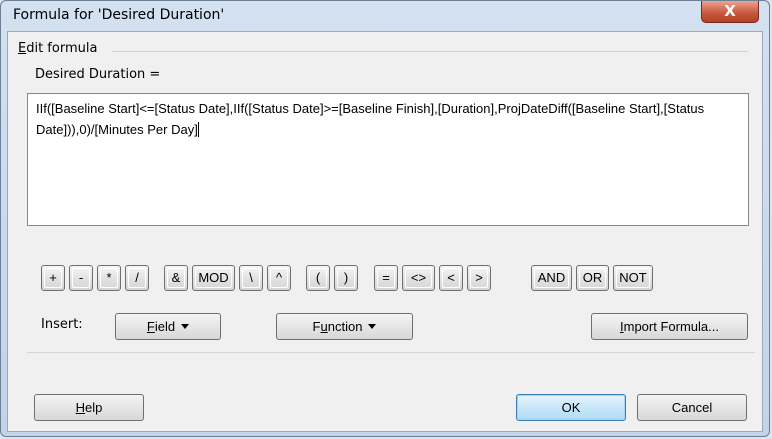 This screenshot has height=439, width=772. Describe the element at coordinates (451, 278) in the screenshot. I see `operator-less-than-button: <` at that location.